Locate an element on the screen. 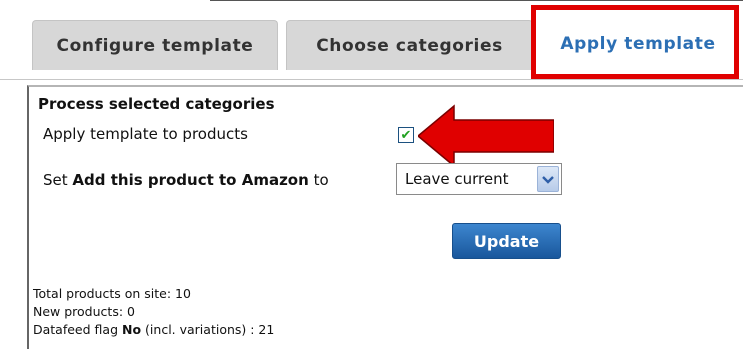  tab-choose-categories: Choose categories is located at coordinates (409, 45).